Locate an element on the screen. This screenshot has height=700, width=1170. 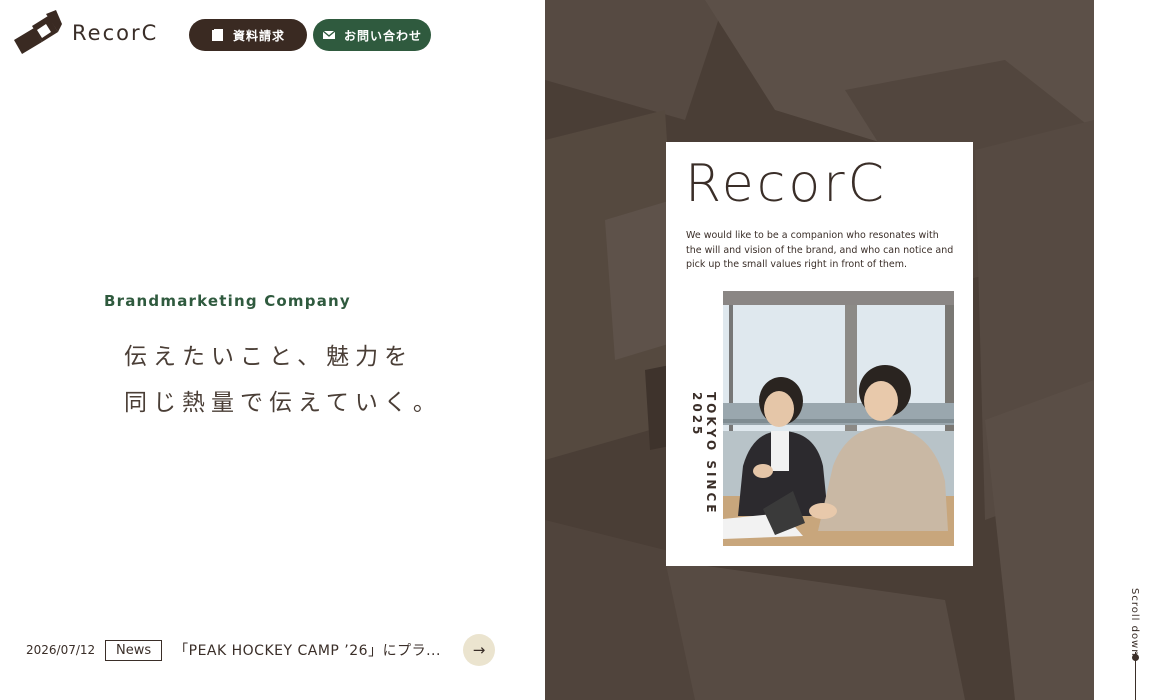
headline: 伝えたいこと、魅力を 同じ熱量で伝えていく。 is located at coordinates (283, 380).